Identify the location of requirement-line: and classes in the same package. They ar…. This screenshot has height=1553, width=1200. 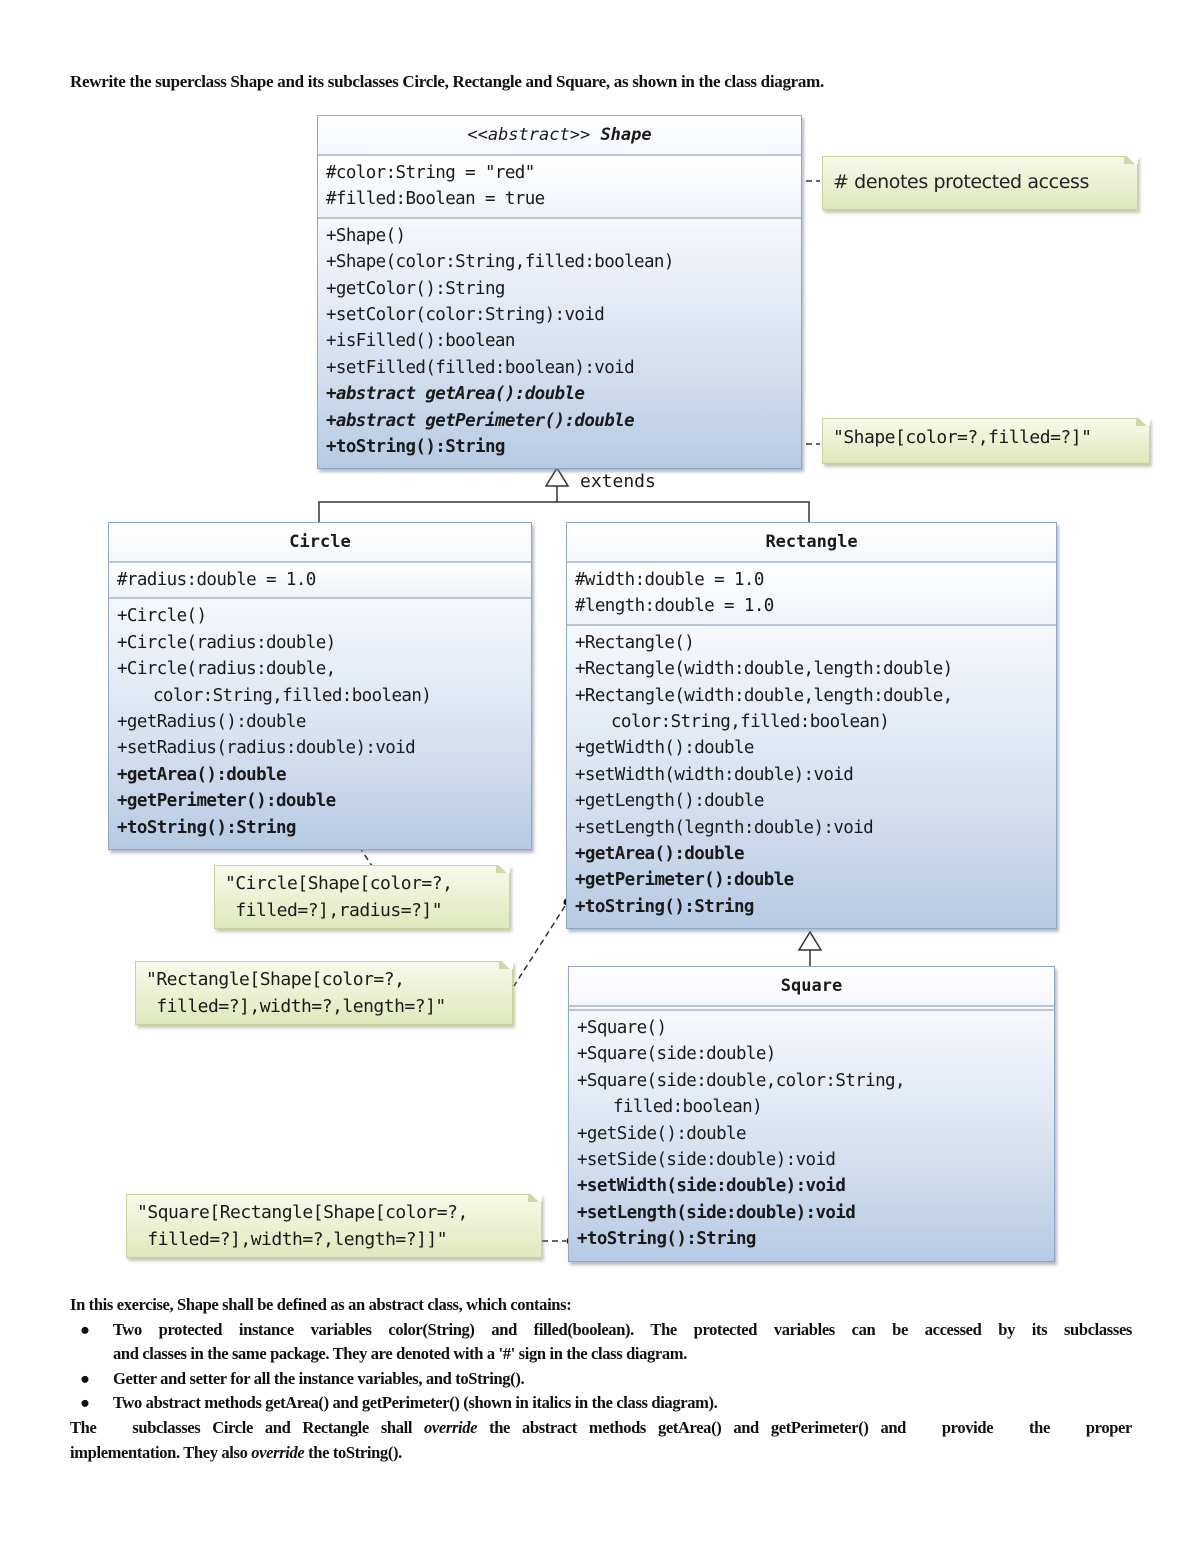
(400, 1354).